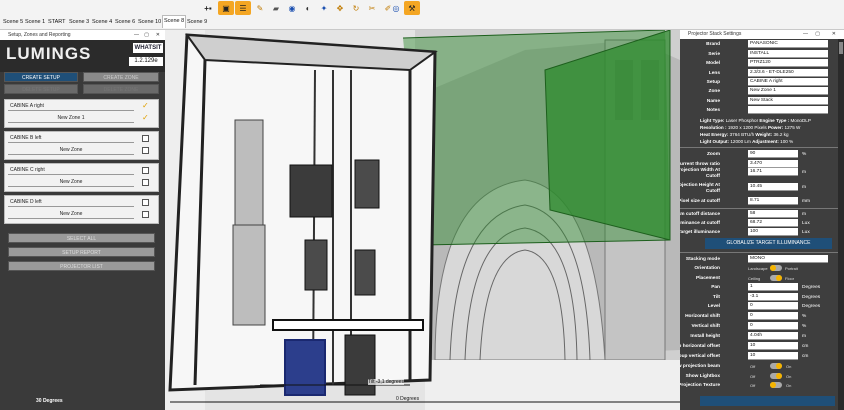 The height and width of the screenshot is (410, 844). What do you see at coordinates (768, 243) in the screenshot?
I see `globalize-illuminance-button: GLOBALIZE TARGET ILLUMINANCE` at bounding box center [768, 243].